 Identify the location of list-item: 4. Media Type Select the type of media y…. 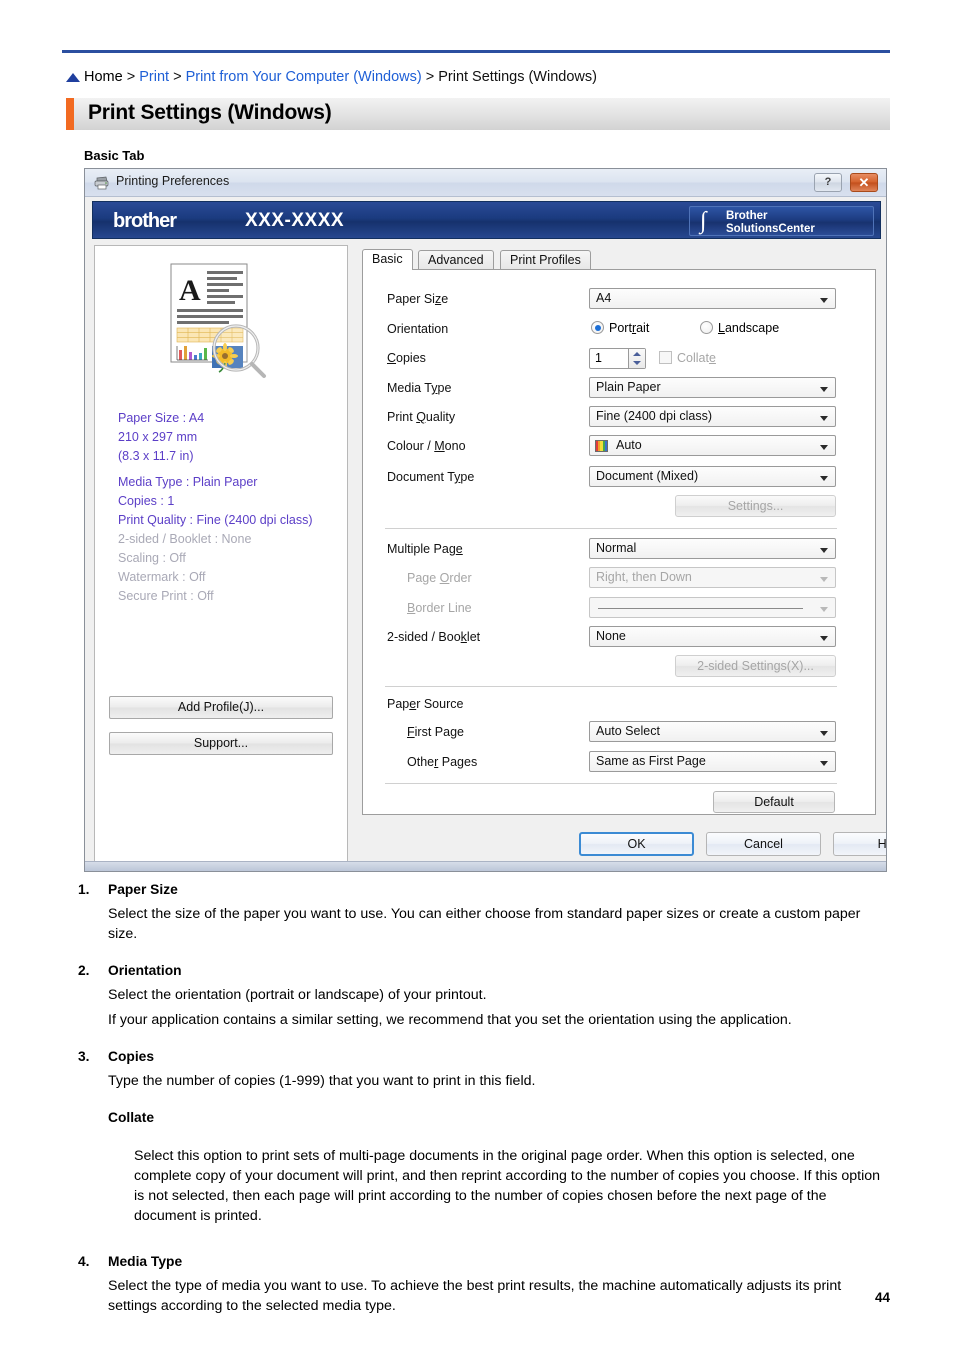
(483, 1292).